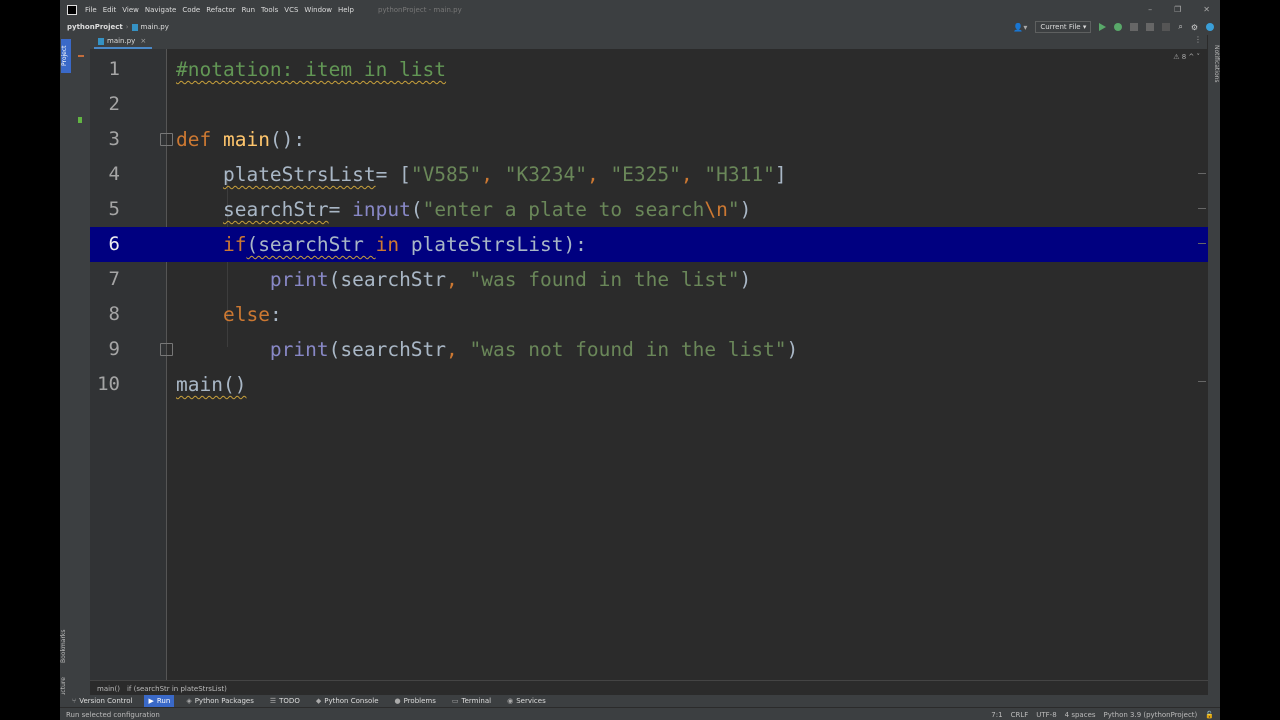 The image size is (1280, 720). What do you see at coordinates (1198, 39) in the screenshot?
I see `more-icon: ⋮` at bounding box center [1198, 39].